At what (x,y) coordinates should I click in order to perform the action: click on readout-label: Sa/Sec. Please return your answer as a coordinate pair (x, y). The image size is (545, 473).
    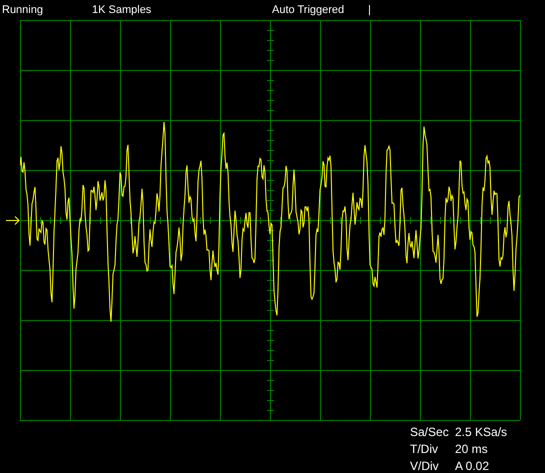
    Looking at the image, I should click on (429, 432).